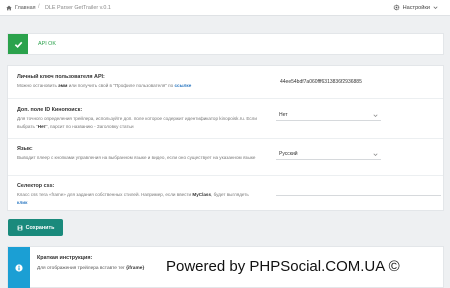 The width and height of the screenshot is (450, 288). Describe the element at coordinates (50, 110) in the screenshot. I see `setting-title: Доп. поле ID Кинопоиск:` at that location.